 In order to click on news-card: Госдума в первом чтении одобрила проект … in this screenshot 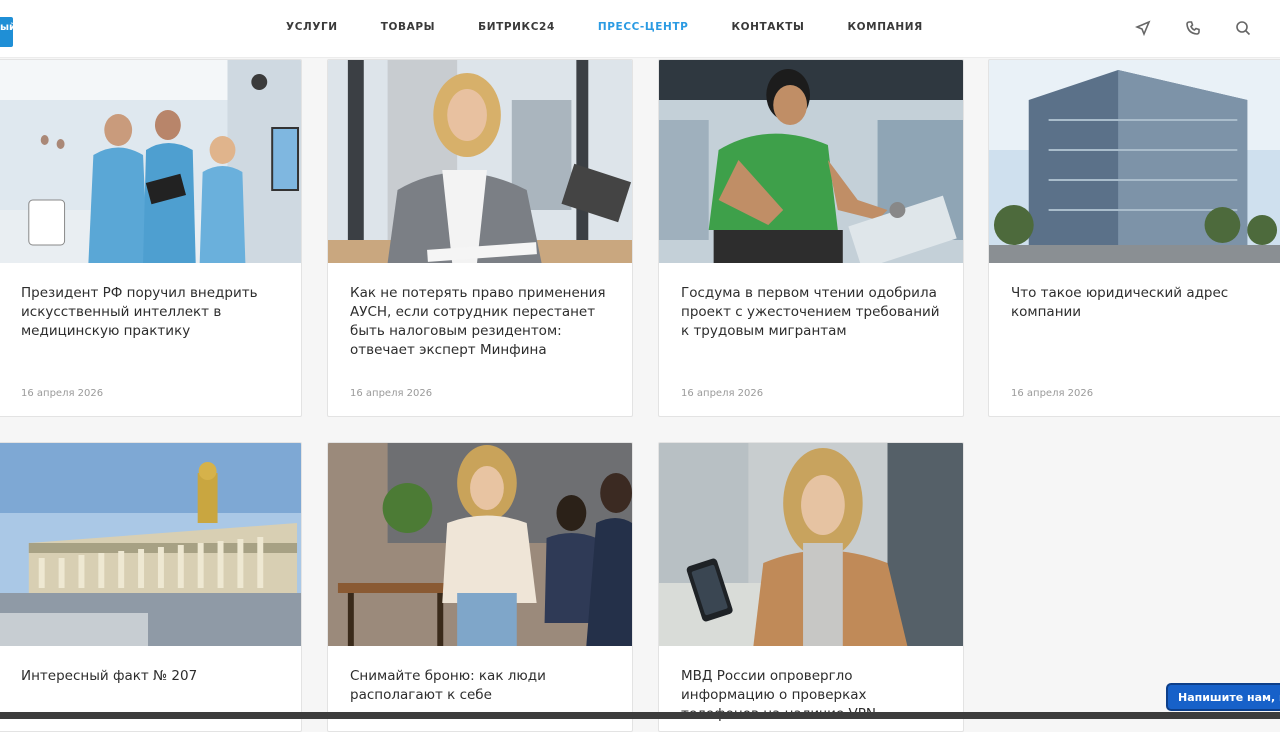, I will do `click(811, 238)`.